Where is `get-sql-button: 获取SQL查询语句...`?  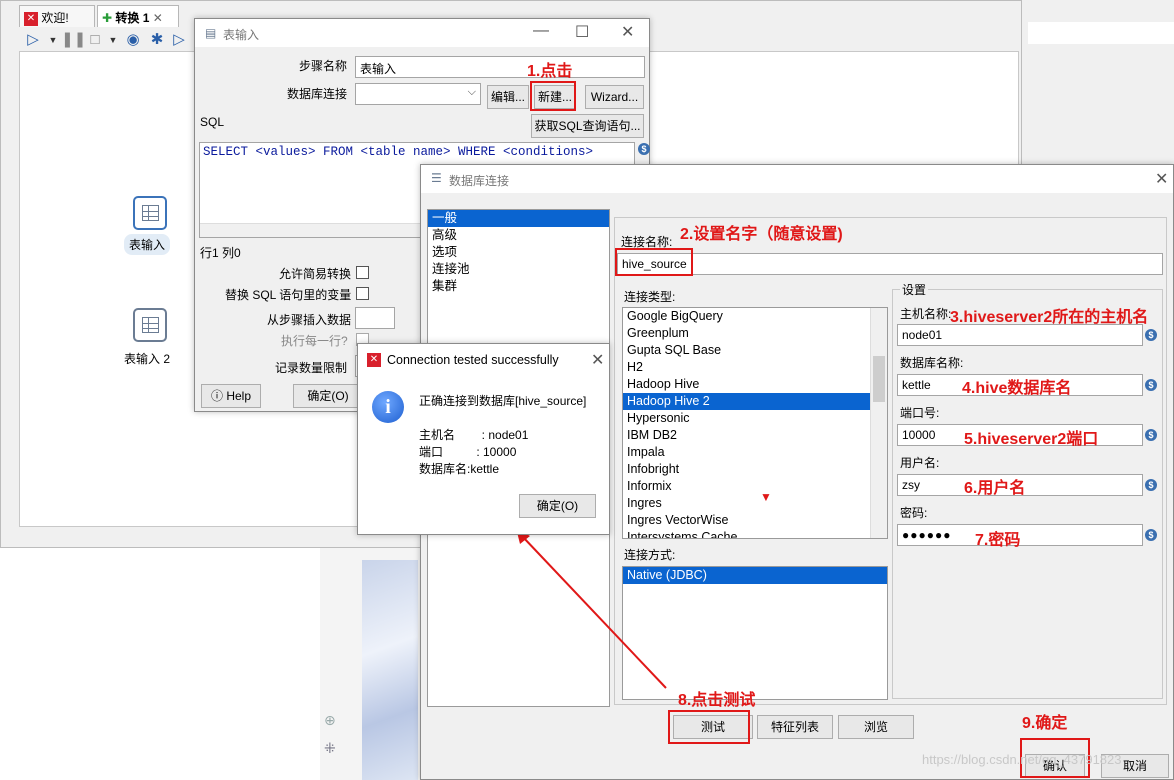
get-sql-button: 获取SQL查询语句... is located at coordinates (587, 126).